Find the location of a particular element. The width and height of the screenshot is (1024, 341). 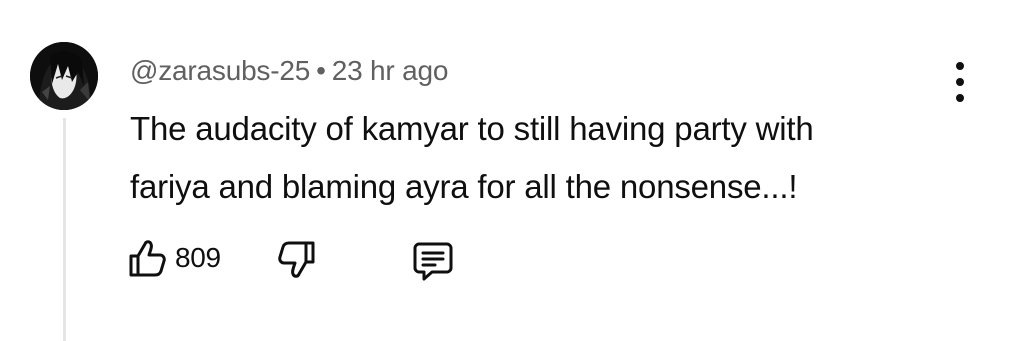

avatar is located at coordinates (64, 76).